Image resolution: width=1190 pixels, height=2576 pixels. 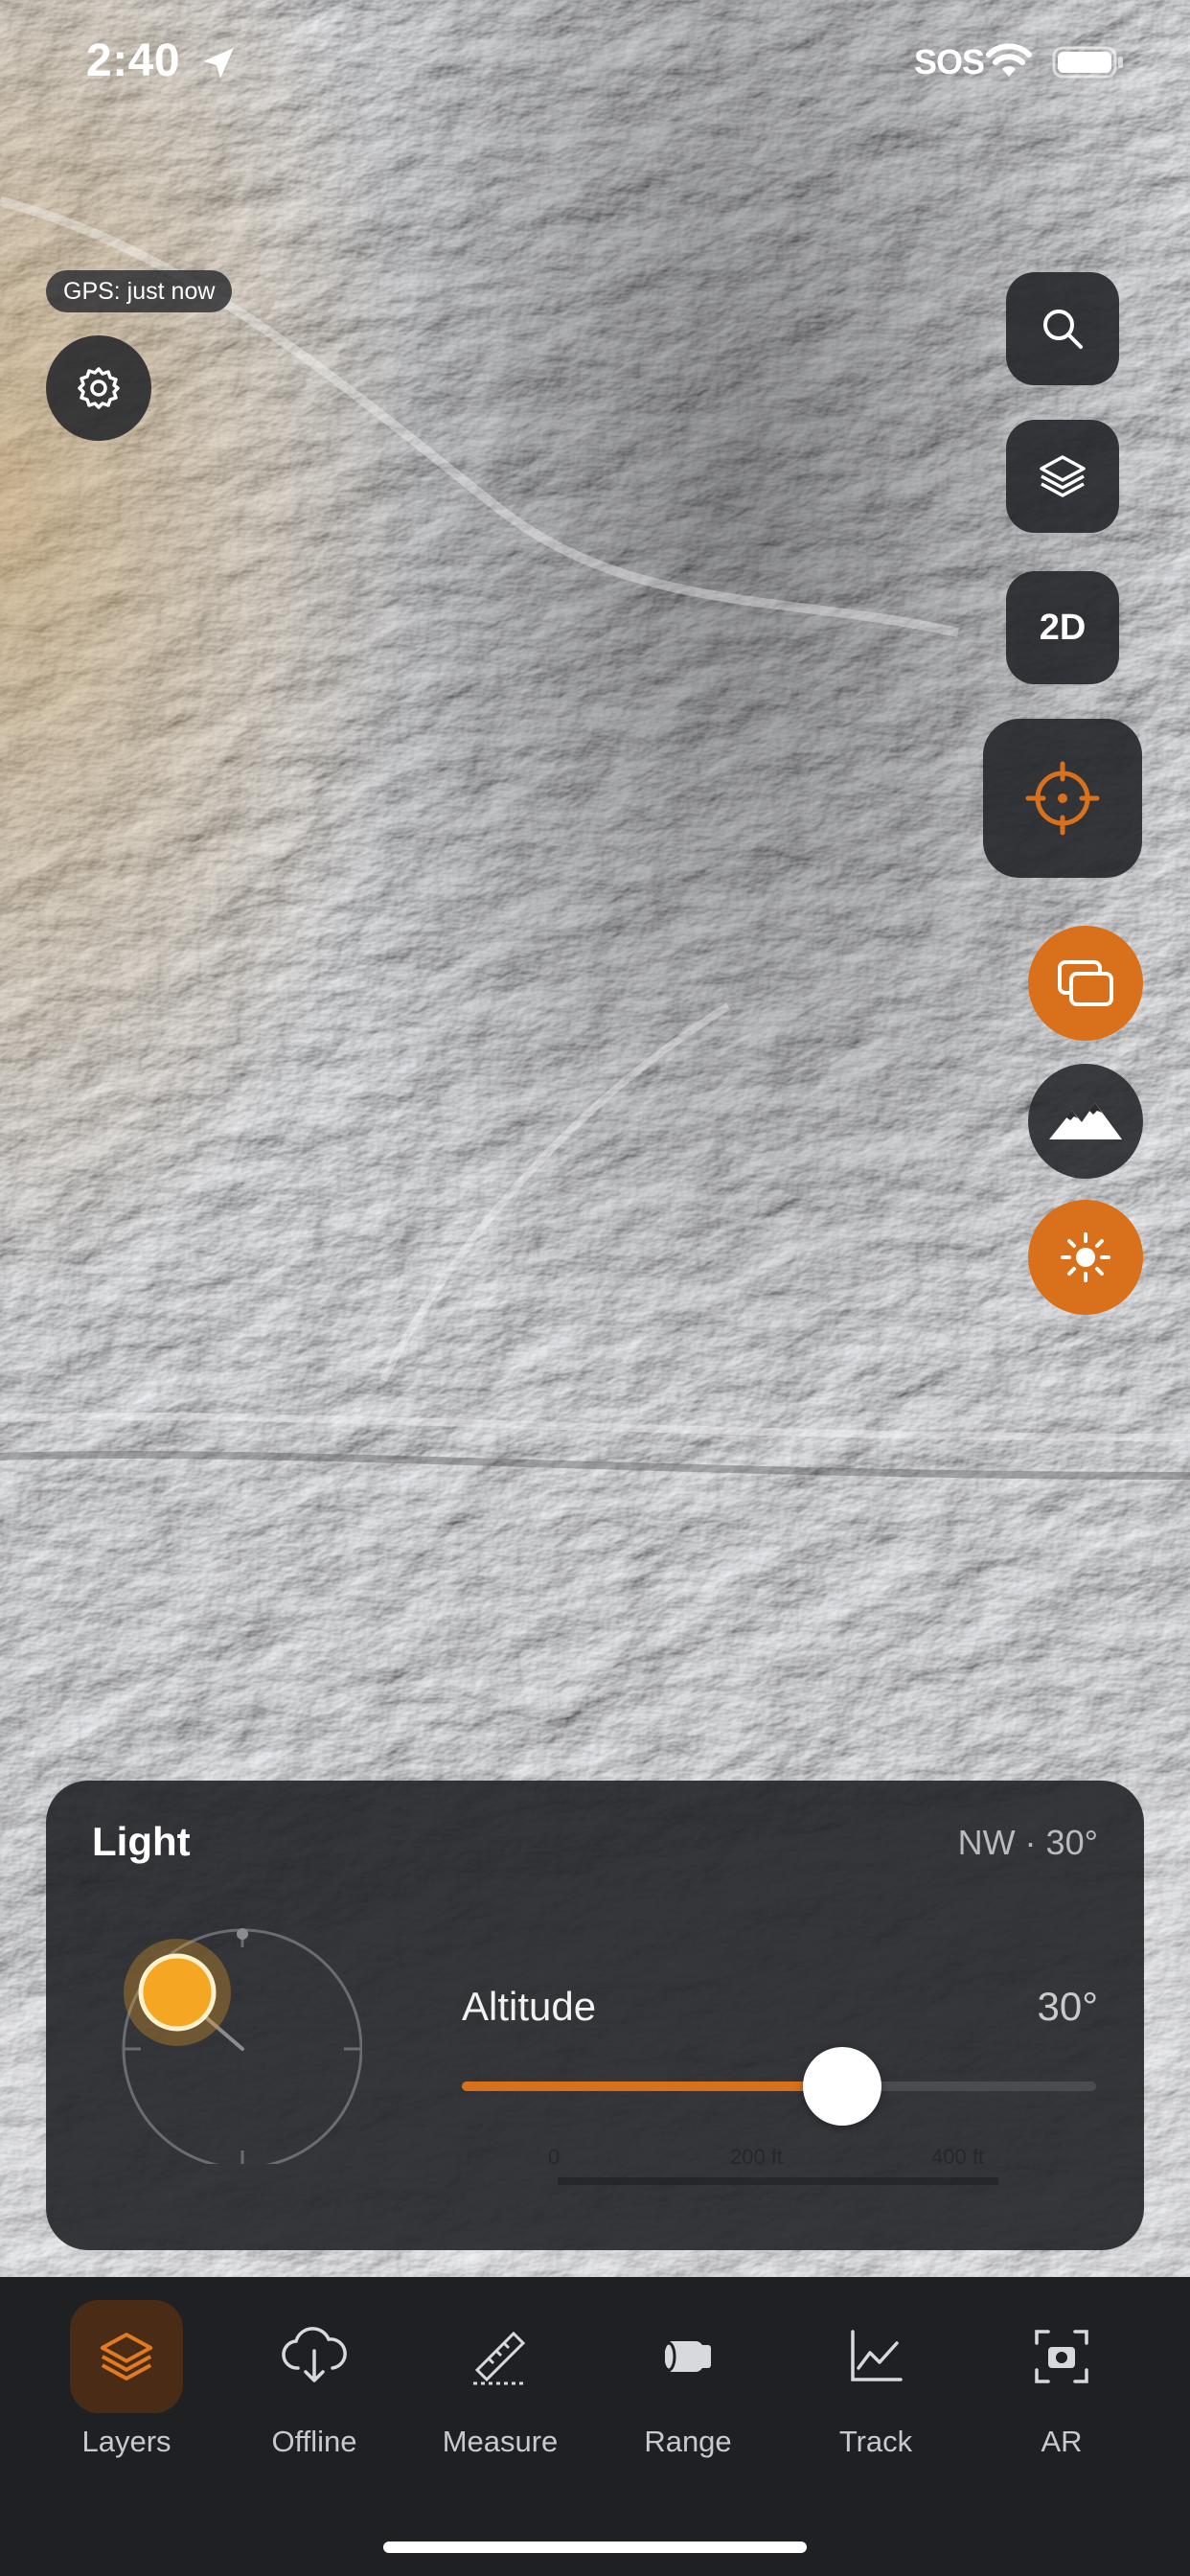 I want to click on sun-icon, so click(x=1085, y=1257).